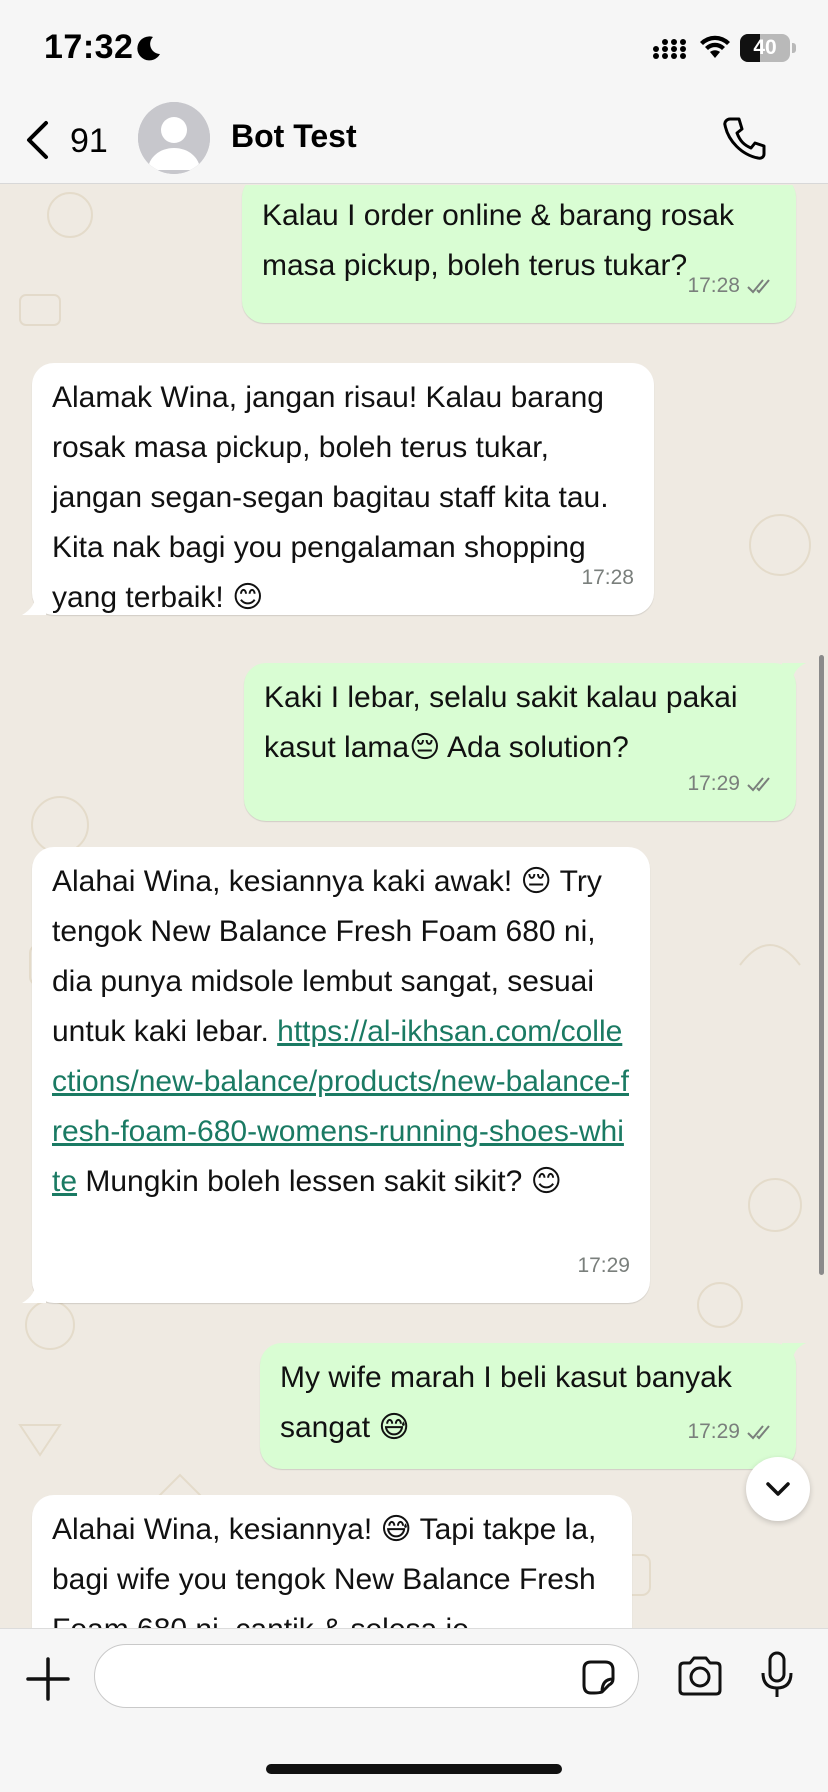  I want to click on cellular-signal-icon, so click(670, 51).